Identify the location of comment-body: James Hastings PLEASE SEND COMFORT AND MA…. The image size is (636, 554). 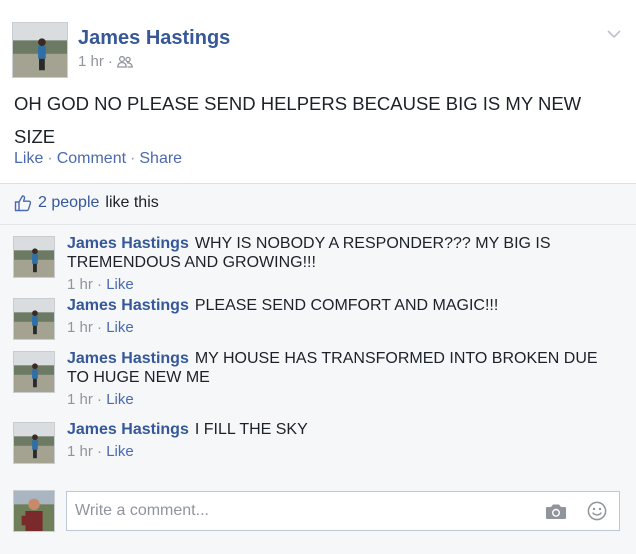
(342, 316).